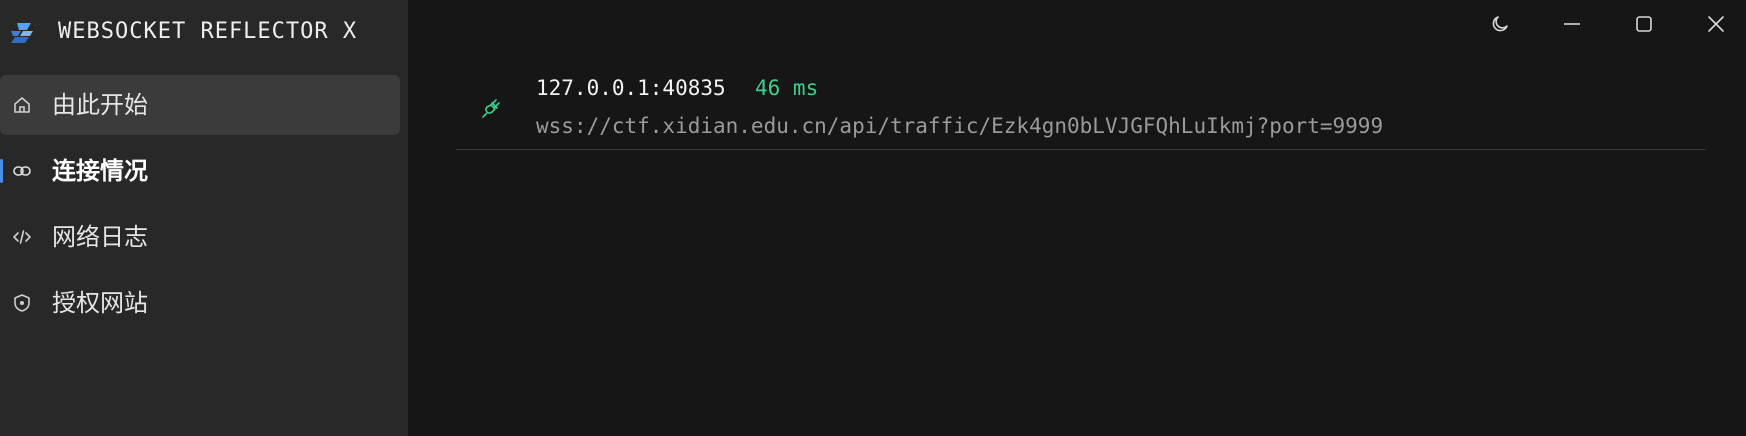 This screenshot has height=436, width=1746. What do you see at coordinates (1081, 149) in the screenshot?
I see `row-divider` at bounding box center [1081, 149].